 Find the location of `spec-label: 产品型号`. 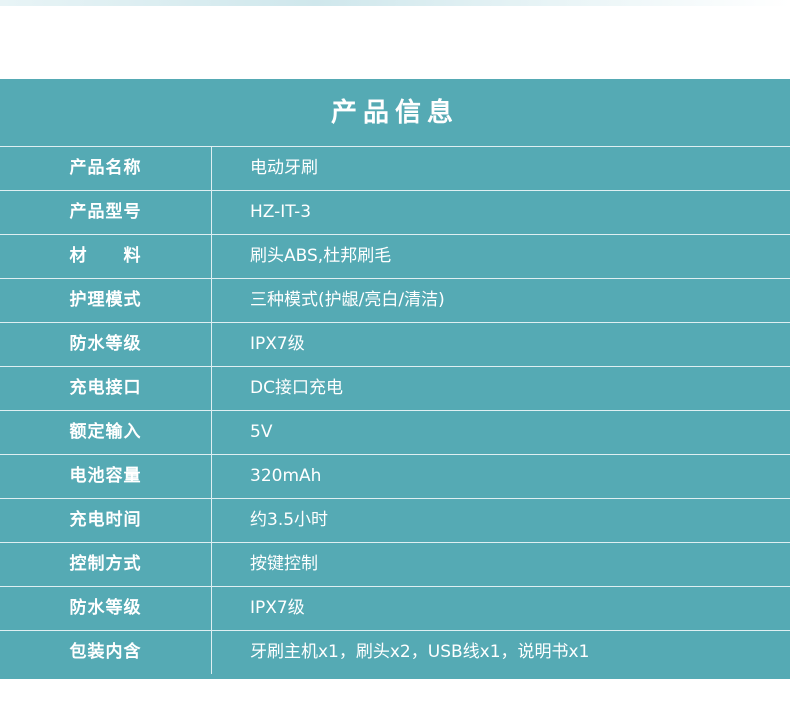

spec-label: 产品型号 is located at coordinates (106, 212).